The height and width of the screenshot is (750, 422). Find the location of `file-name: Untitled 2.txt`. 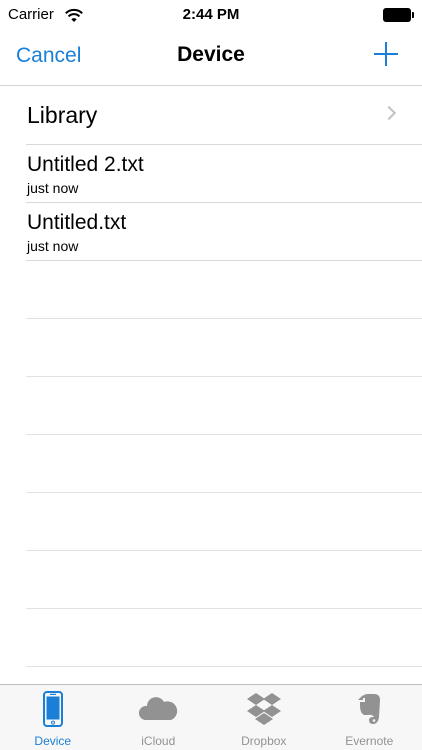

file-name: Untitled 2.txt is located at coordinates (85, 164).